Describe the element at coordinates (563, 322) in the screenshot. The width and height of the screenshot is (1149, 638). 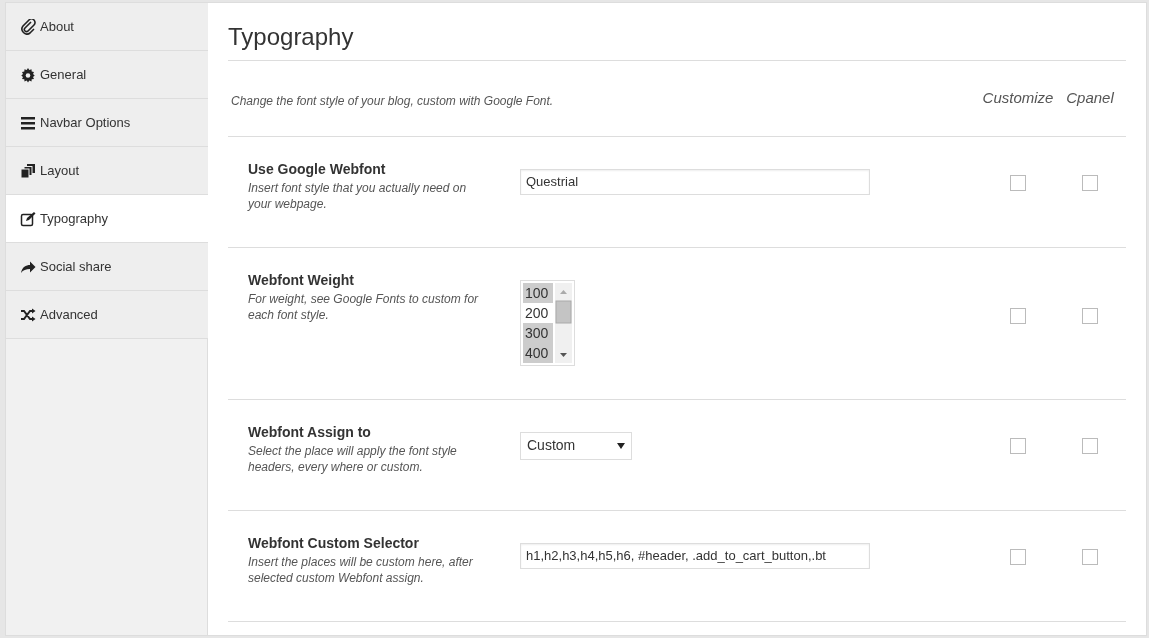
I see `scrollbar-drawing` at that location.